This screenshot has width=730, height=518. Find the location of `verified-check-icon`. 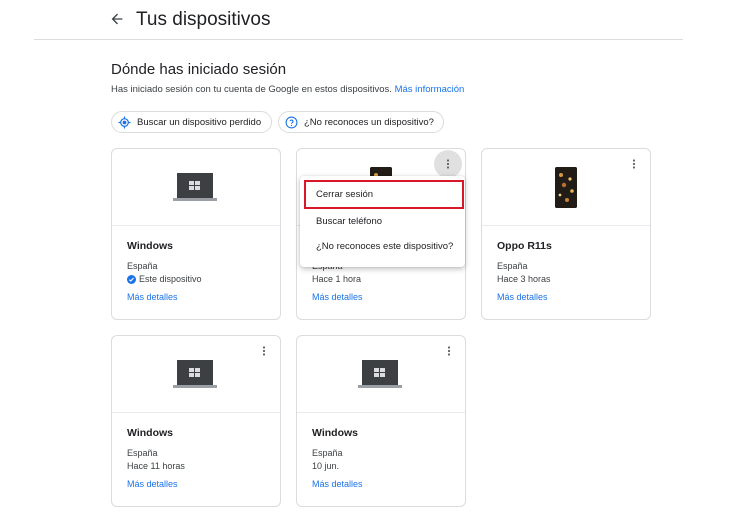

verified-check-icon is located at coordinates (131, 279).